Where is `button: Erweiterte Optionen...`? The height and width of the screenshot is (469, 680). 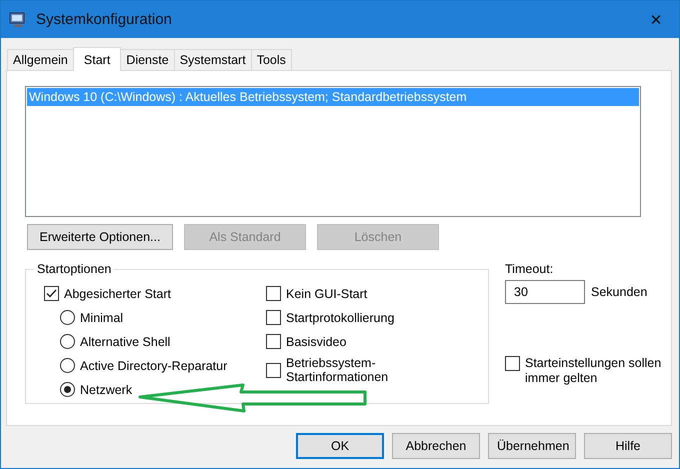
button: Erweiterte Optionen... is located at coordinates (100, 237).